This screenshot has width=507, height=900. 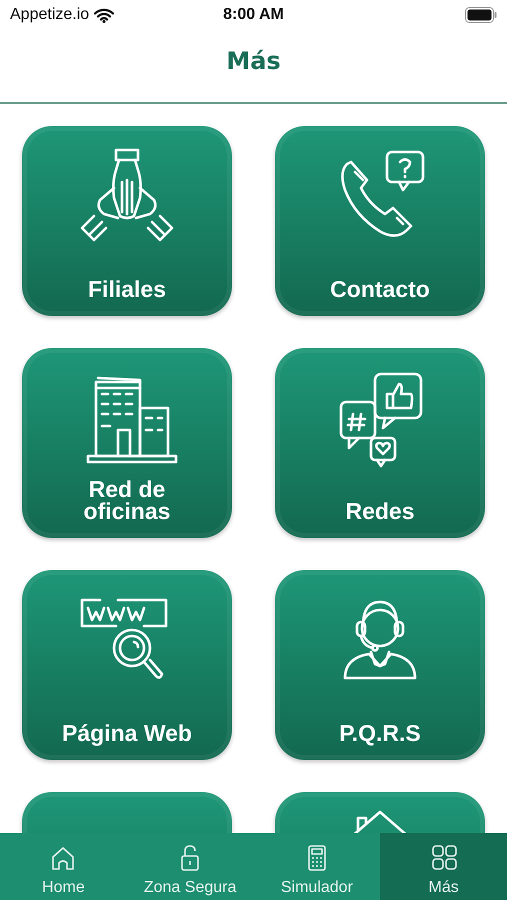 What do you see at coordinates (104, 15) in the screenshot?
I see `wifi-icon` at bounding box center [104, 15].